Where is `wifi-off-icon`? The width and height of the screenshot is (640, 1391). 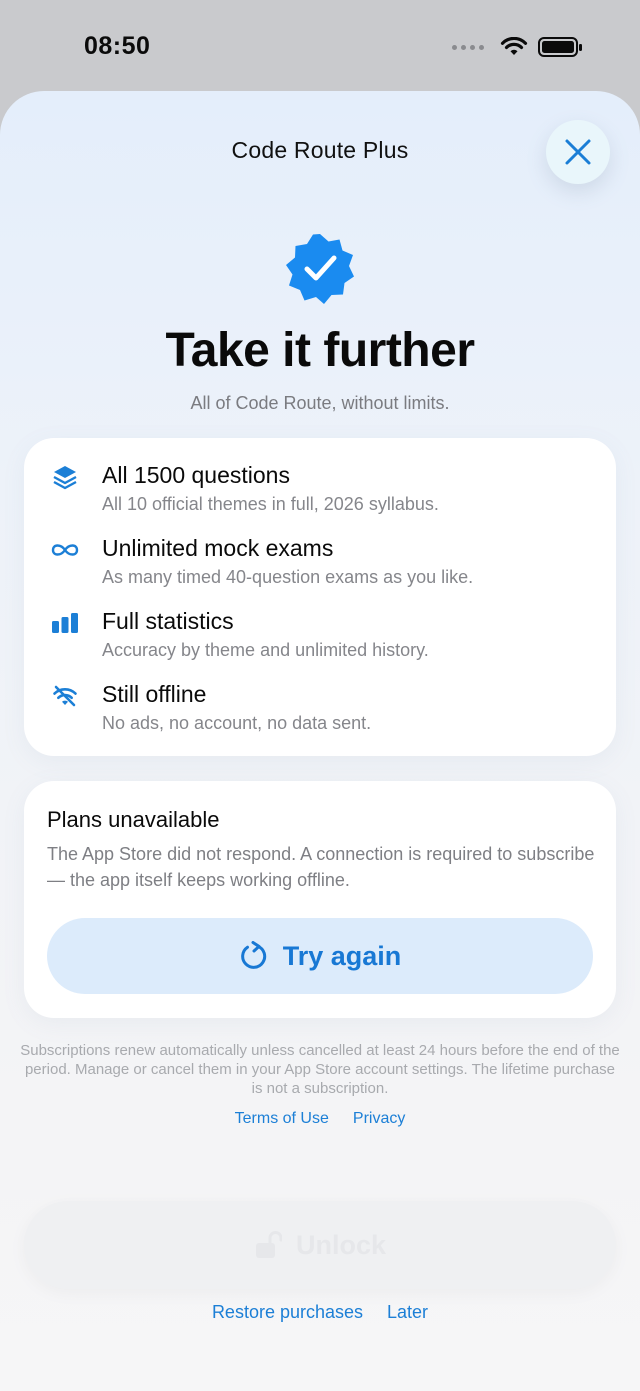
wifi-off-icon is located at coordinates (65, 696).